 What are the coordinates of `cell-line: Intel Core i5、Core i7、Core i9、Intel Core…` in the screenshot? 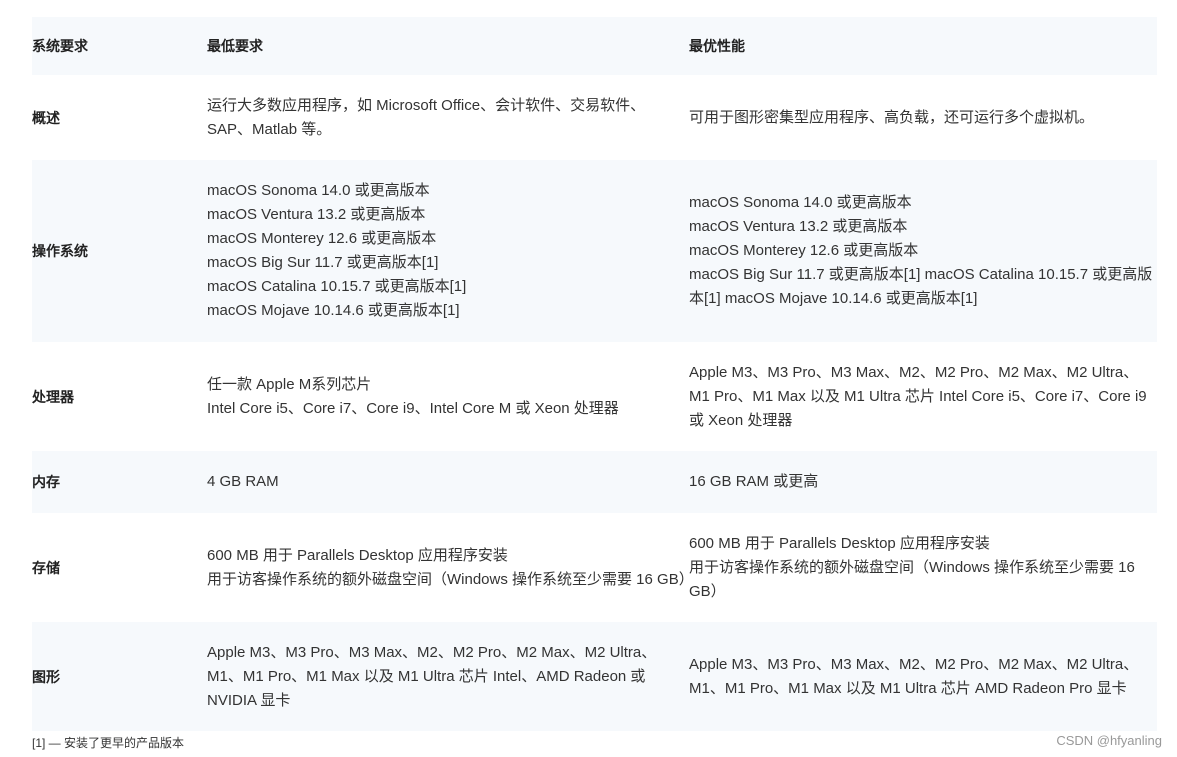 It's located at (413, 408).